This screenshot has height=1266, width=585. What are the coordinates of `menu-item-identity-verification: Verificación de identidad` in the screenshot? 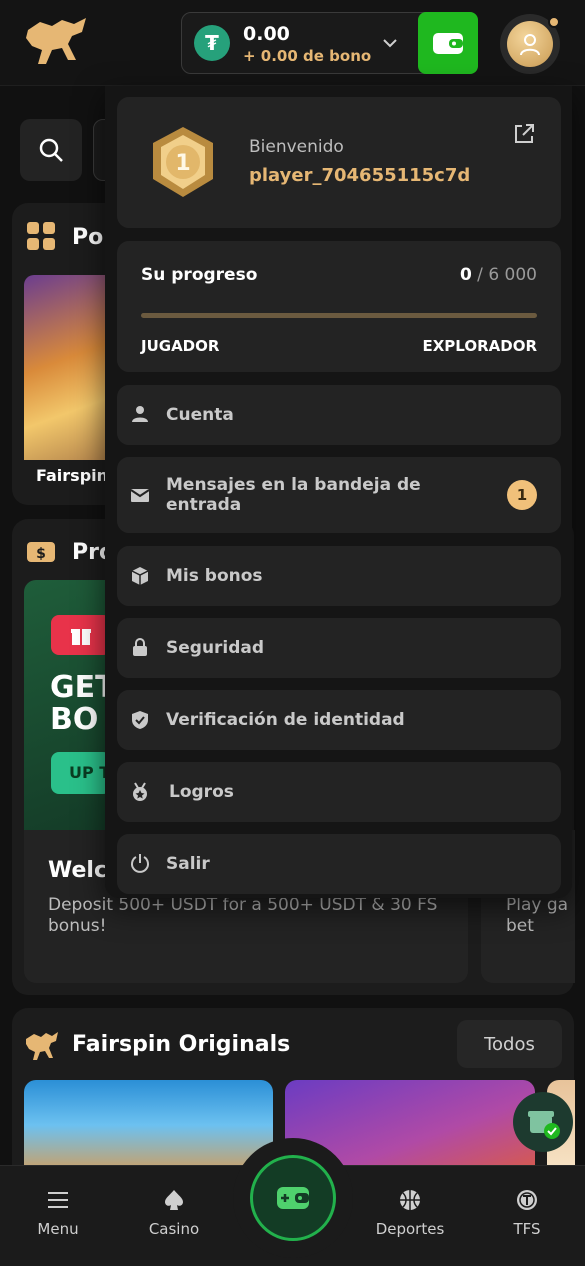 It's located at (339, 720).